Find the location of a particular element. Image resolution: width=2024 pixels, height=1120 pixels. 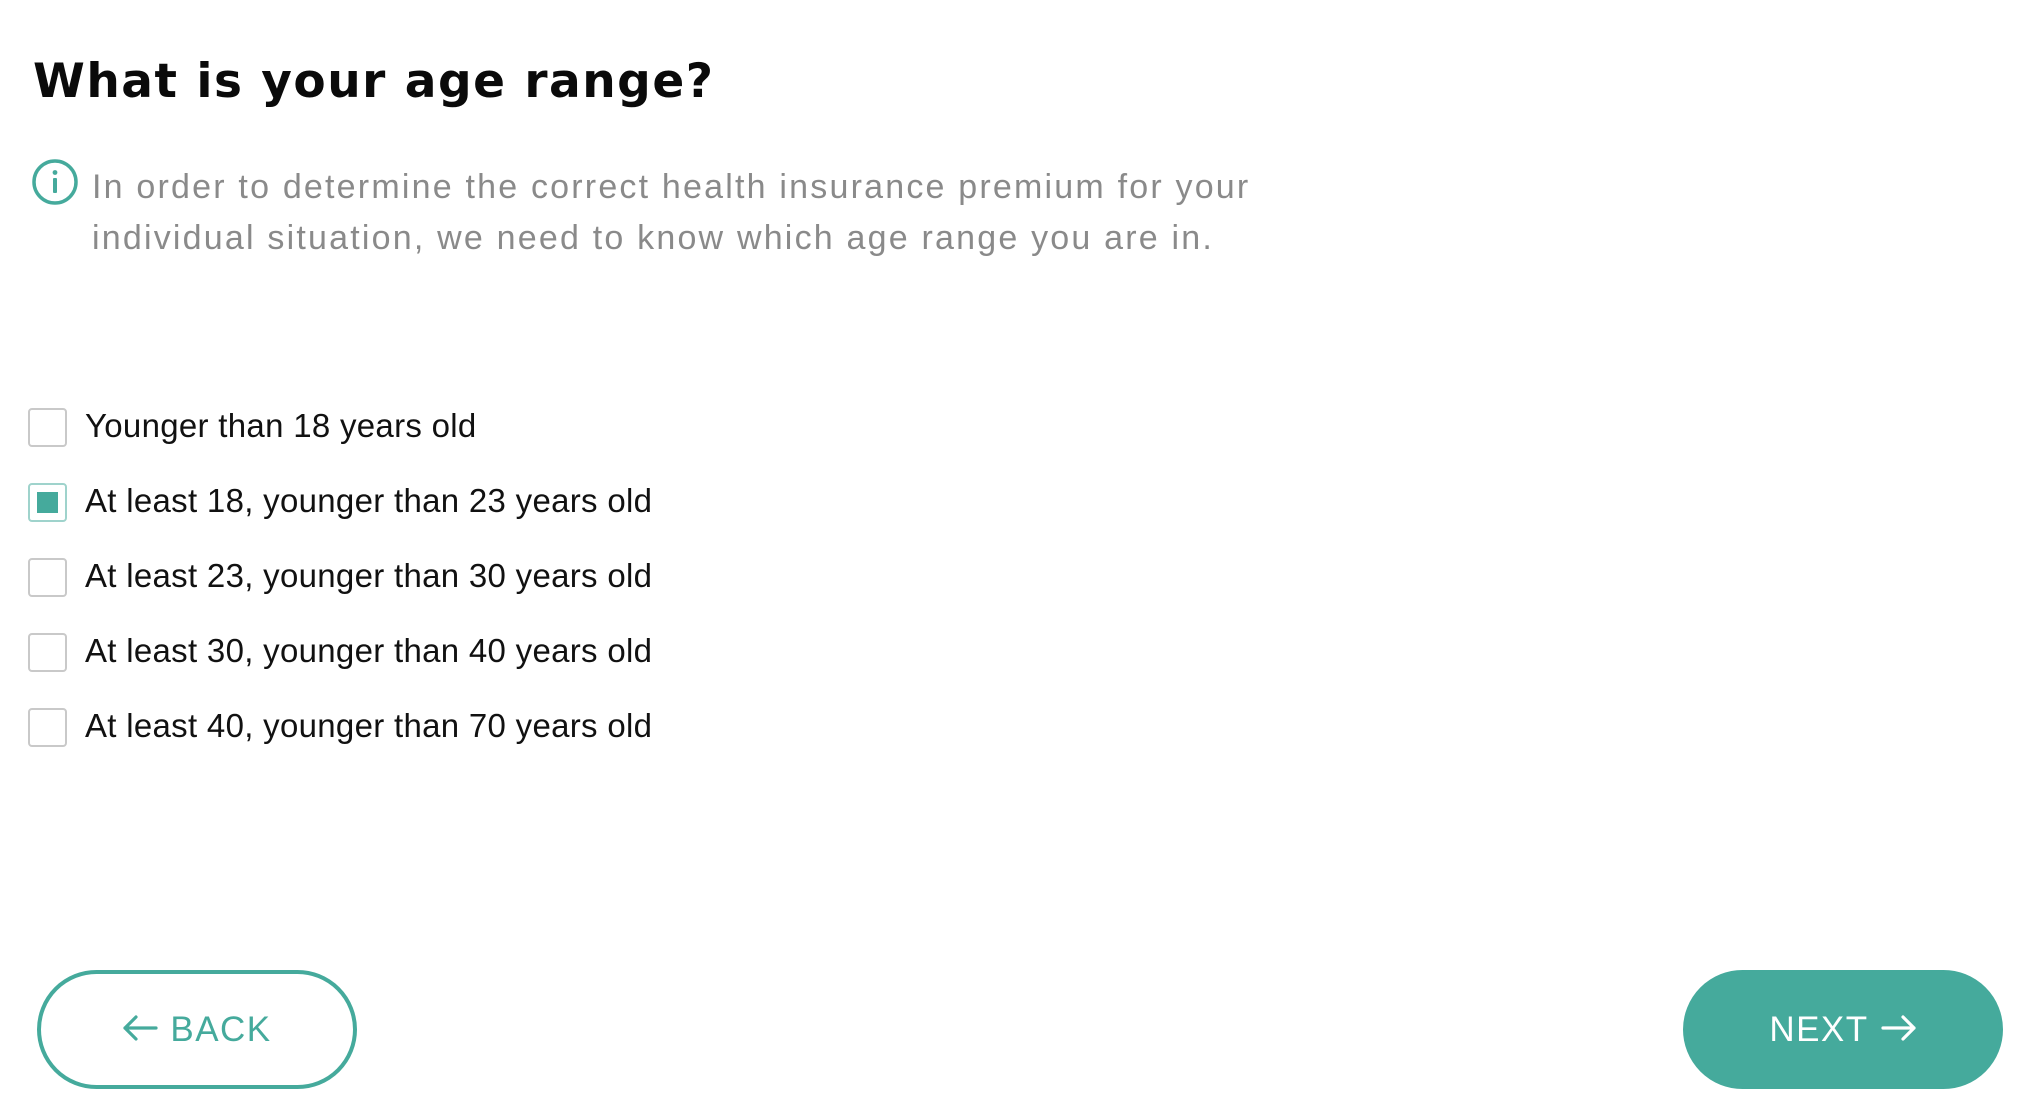

option-18-to-23: At least 18, younger than 23 years old is located at coordinates (340, 517).